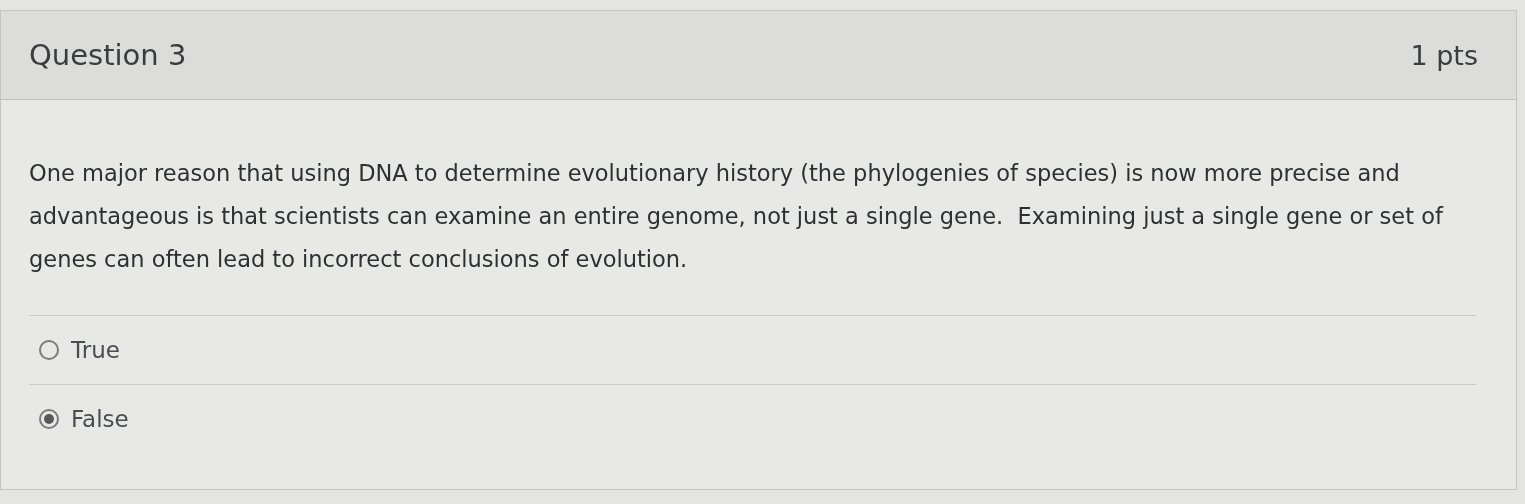 Image resolution: width=1525 pixels, height=504 pixels. Describe the element at coordinates (95, 350) in the screenshot. I see `answer-label: True` at that location.